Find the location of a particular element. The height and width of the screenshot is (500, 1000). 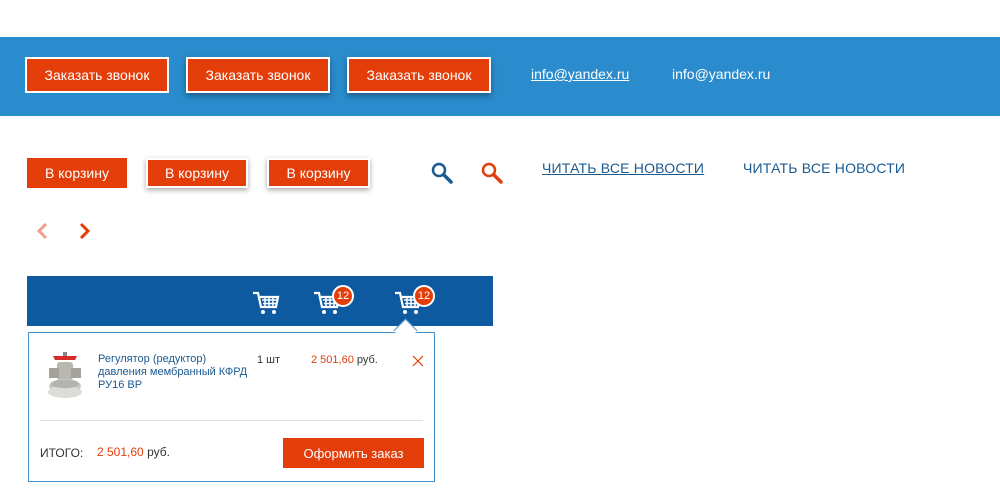

add-to-cart-button-active: В корзину is located at coordinates (318, 173).